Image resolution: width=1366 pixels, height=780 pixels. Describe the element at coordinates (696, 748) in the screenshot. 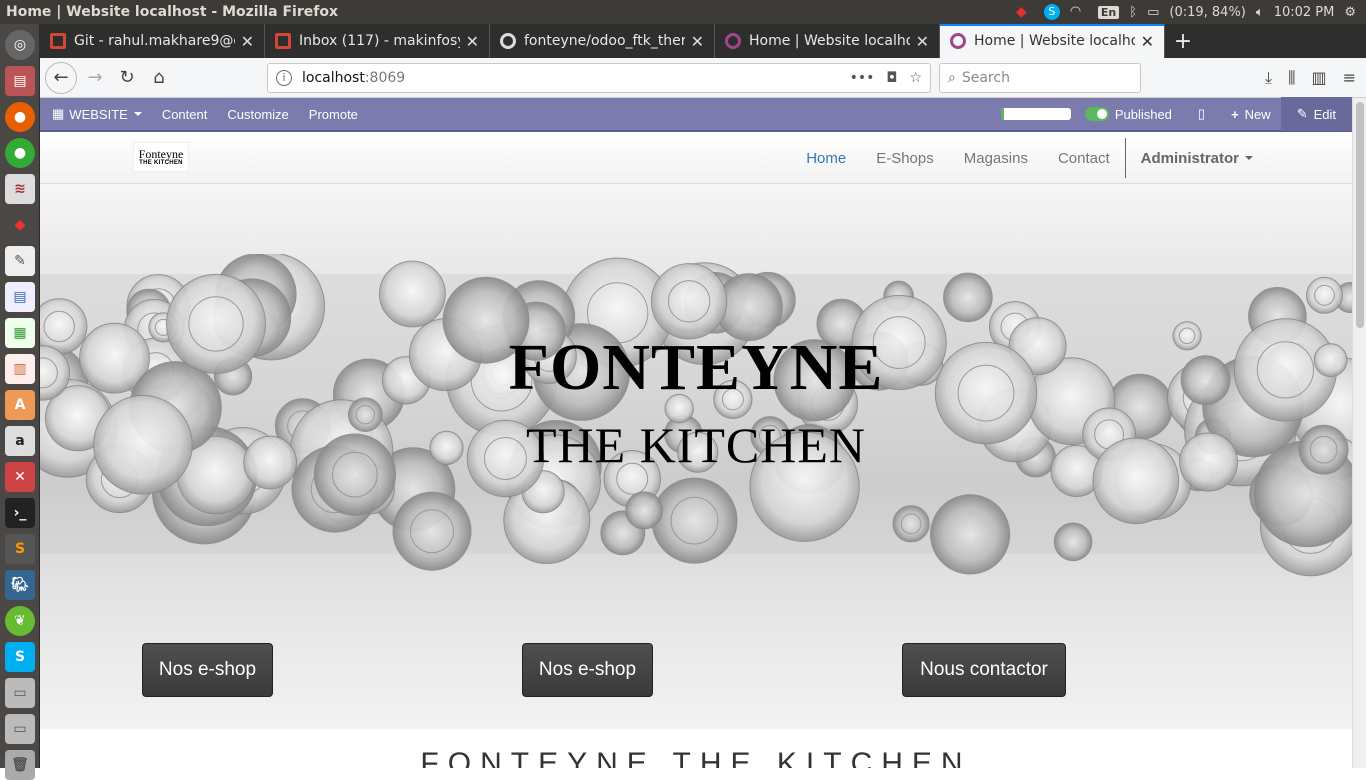

I see `section-title: FONTEYNE THE KITCHEN` at that location.